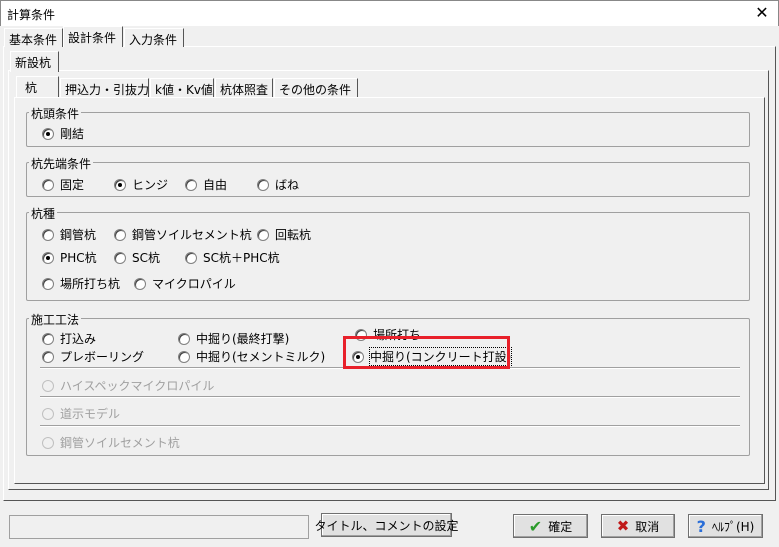 The image size is (779, 547). Describe the element at coordinates (535, 526) in the screenshot. I see `checkmark-icon: ✔` at that location.